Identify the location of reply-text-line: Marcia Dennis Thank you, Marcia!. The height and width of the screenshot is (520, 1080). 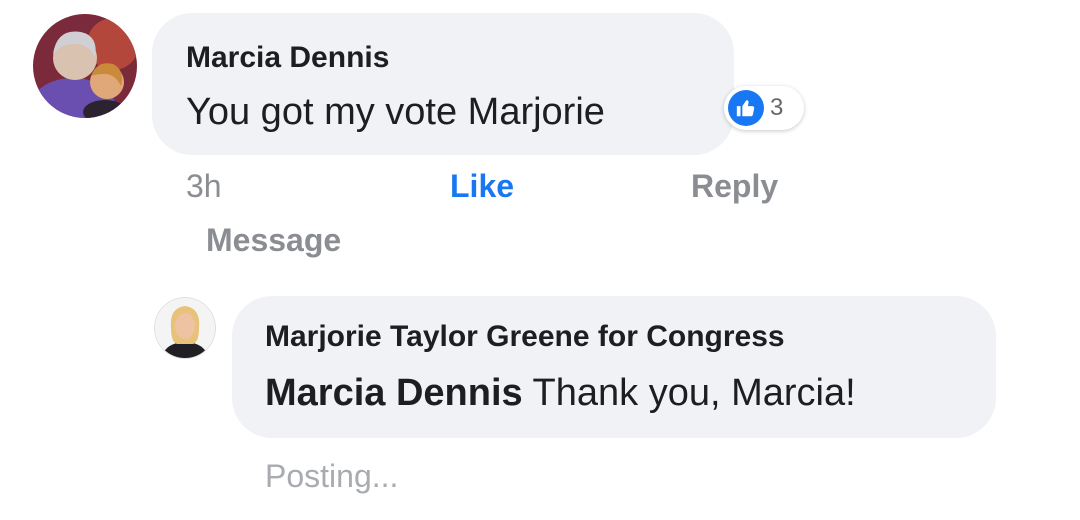
(560, 393).